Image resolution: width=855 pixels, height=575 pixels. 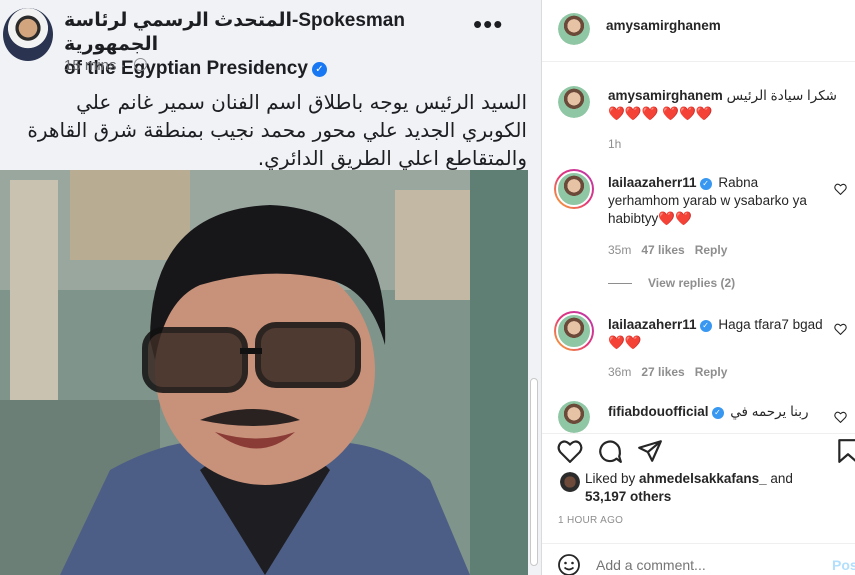 What do you see at coordinates (703, 478) in the screenshot?
I see `liked-by-user: ahmedelsakkafans_` at bounding box center [703, 478].